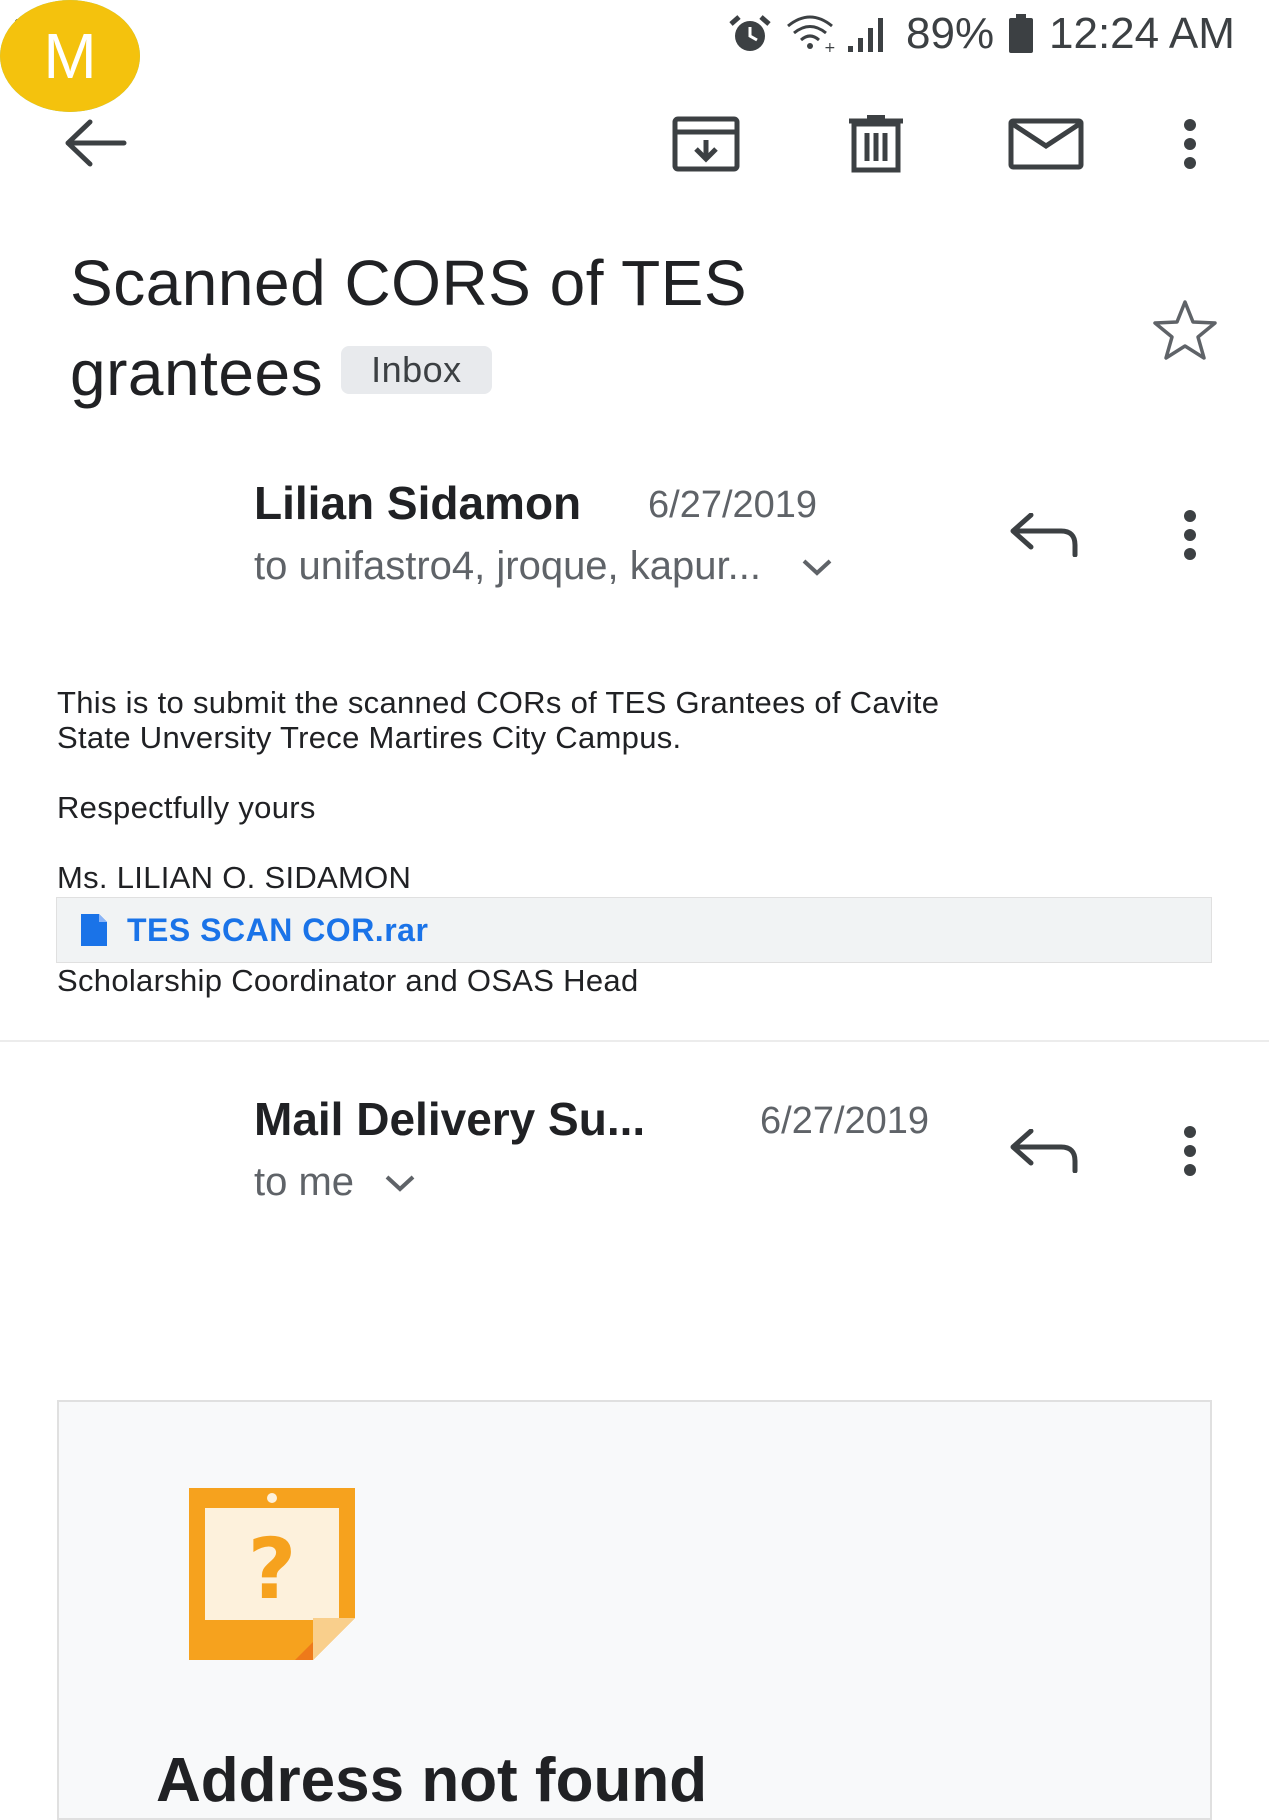 This screenshot has height=1820, width=1269. What do you see at coordinates (634, 1041) in the screenshot?
I see `divider` at bounding box center [634, 1041].